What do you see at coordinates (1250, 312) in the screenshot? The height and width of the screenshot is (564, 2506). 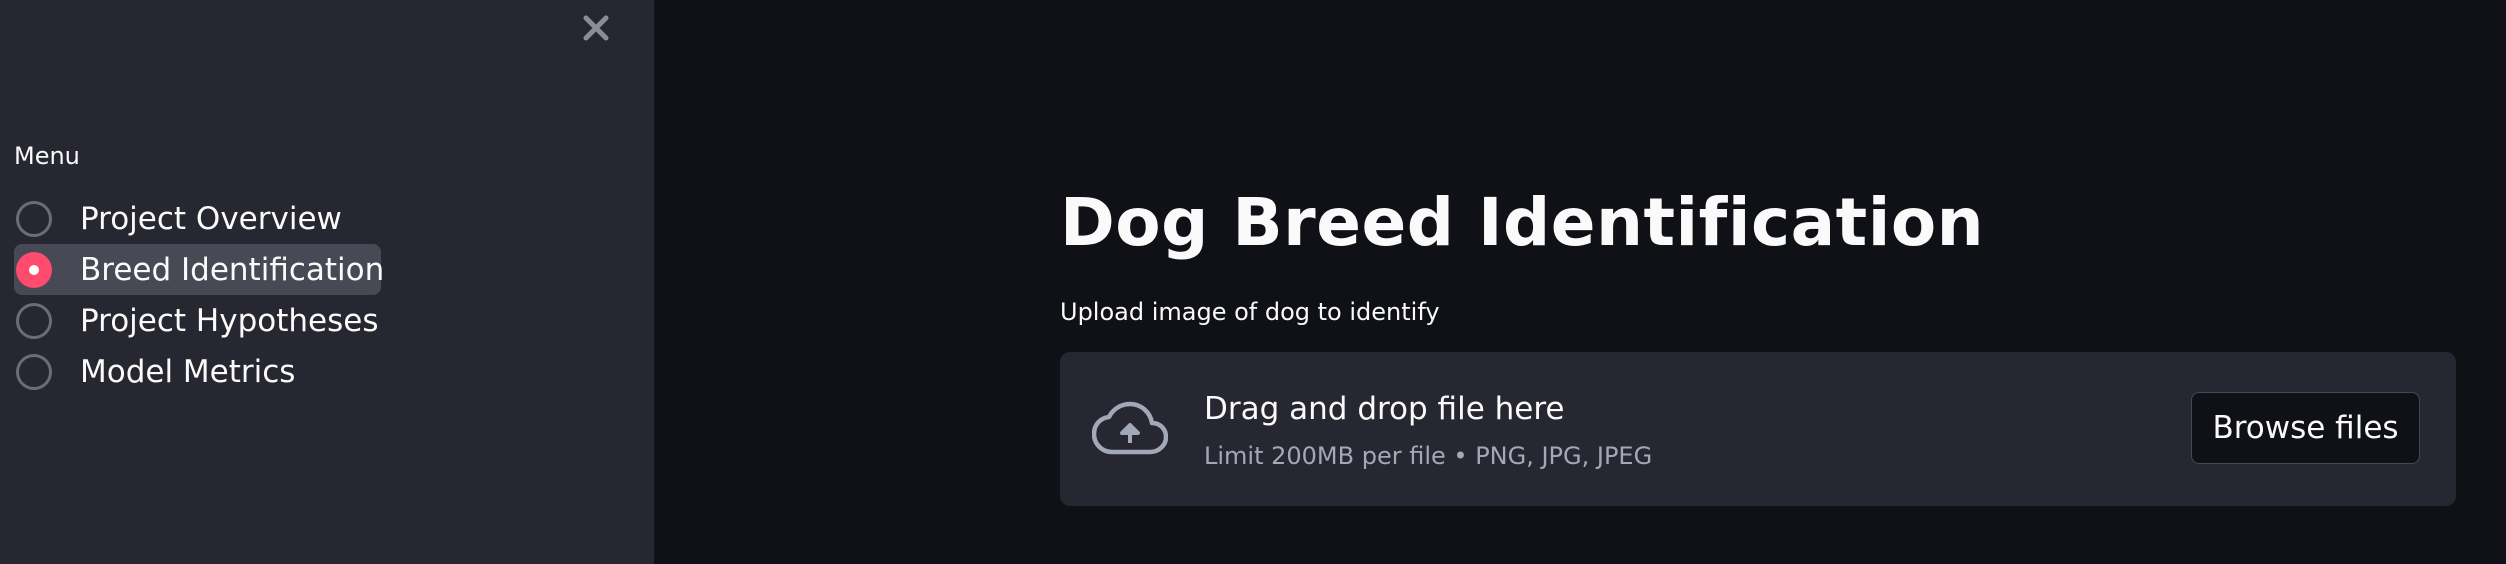 I see `file-uploader-label: Upload image of dog to identify` at bounding box center [1250, 312].